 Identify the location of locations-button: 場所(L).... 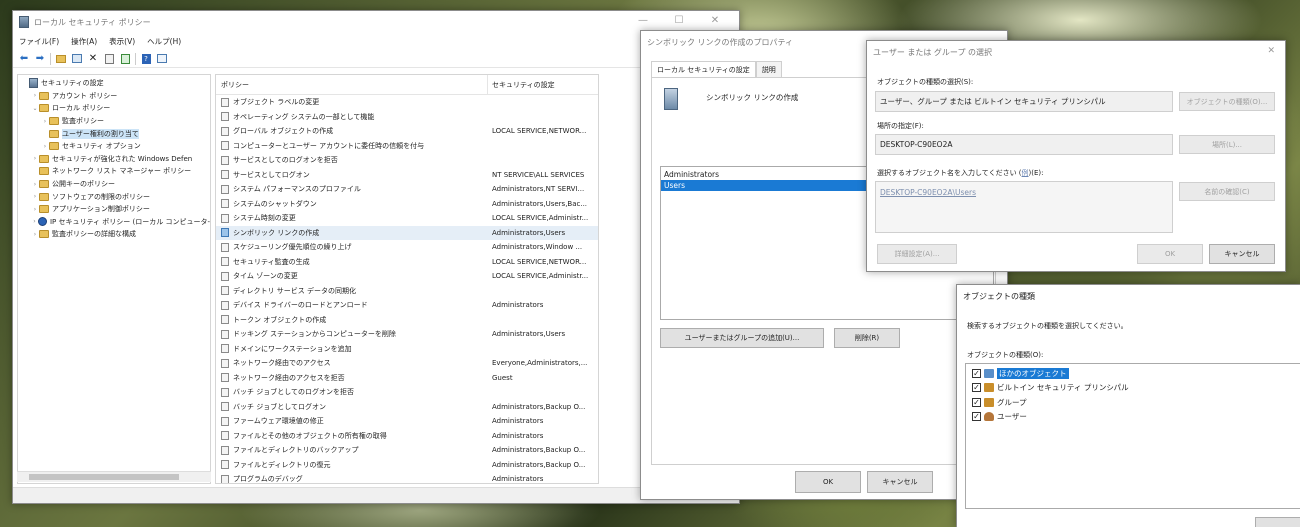
(1227, 144).